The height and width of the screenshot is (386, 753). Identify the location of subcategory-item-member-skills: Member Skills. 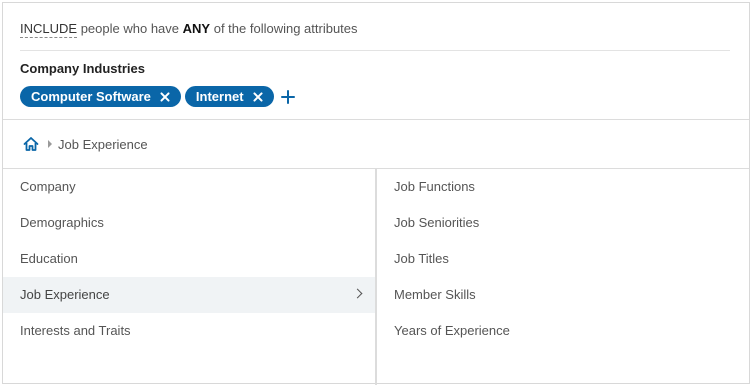
(563, 295).